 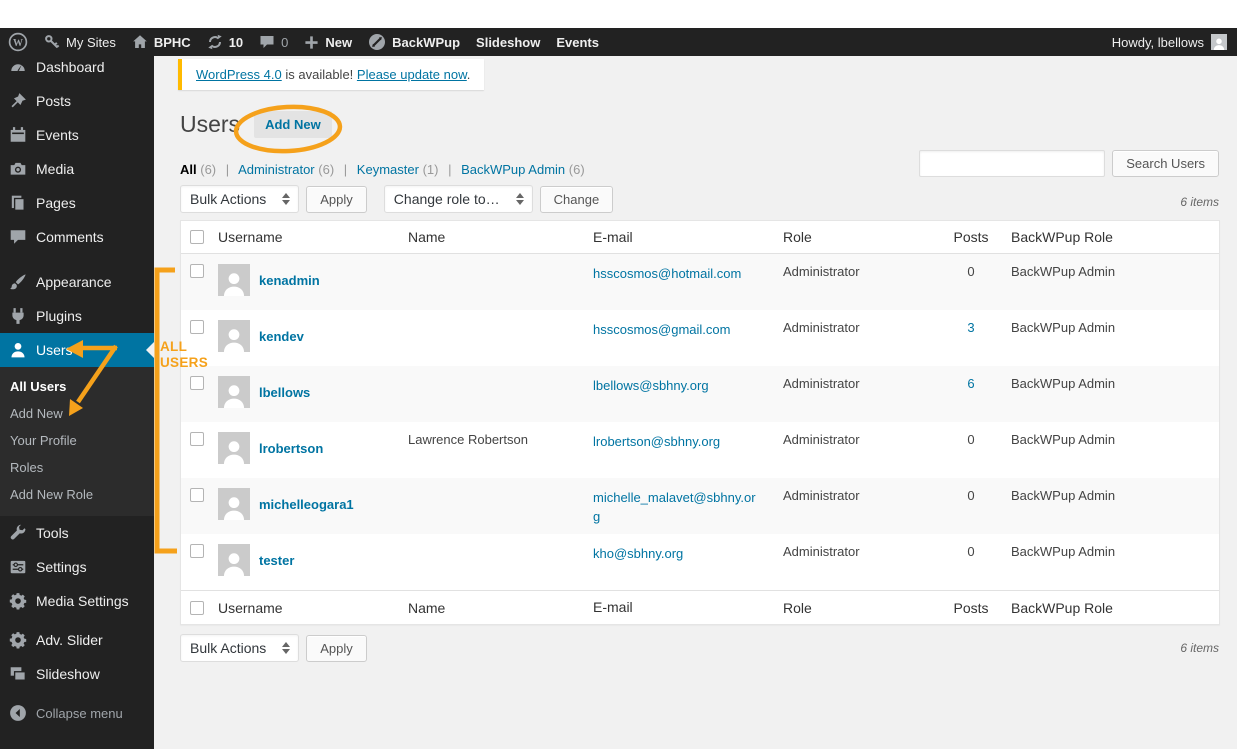 I want to click on wrench-icon, so click(x=18, y=532).